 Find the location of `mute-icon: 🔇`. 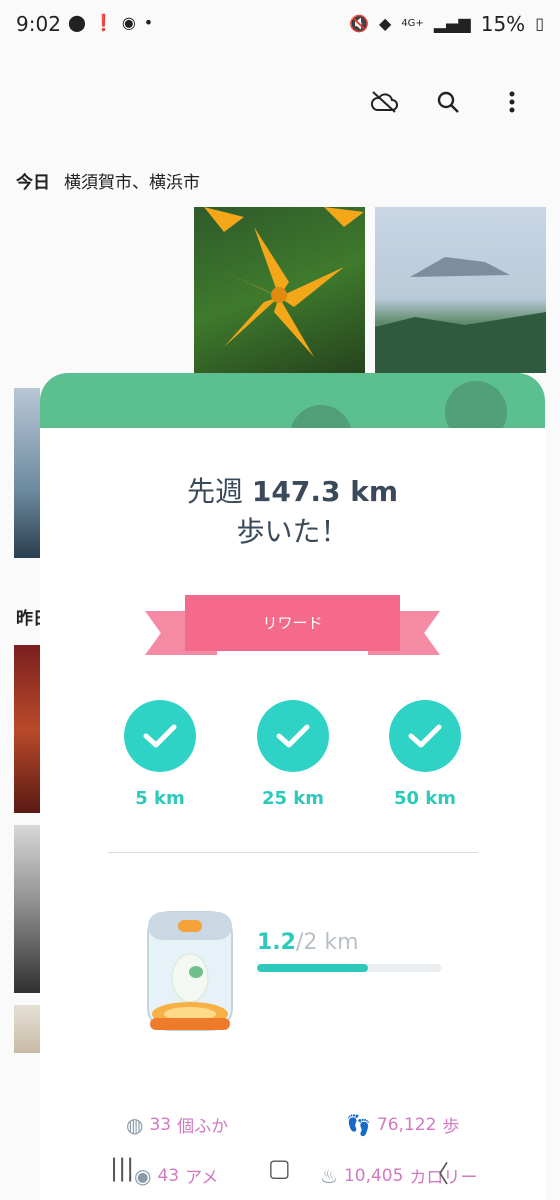

mute-icon: 🔇 is located at coordinates (359, 23).